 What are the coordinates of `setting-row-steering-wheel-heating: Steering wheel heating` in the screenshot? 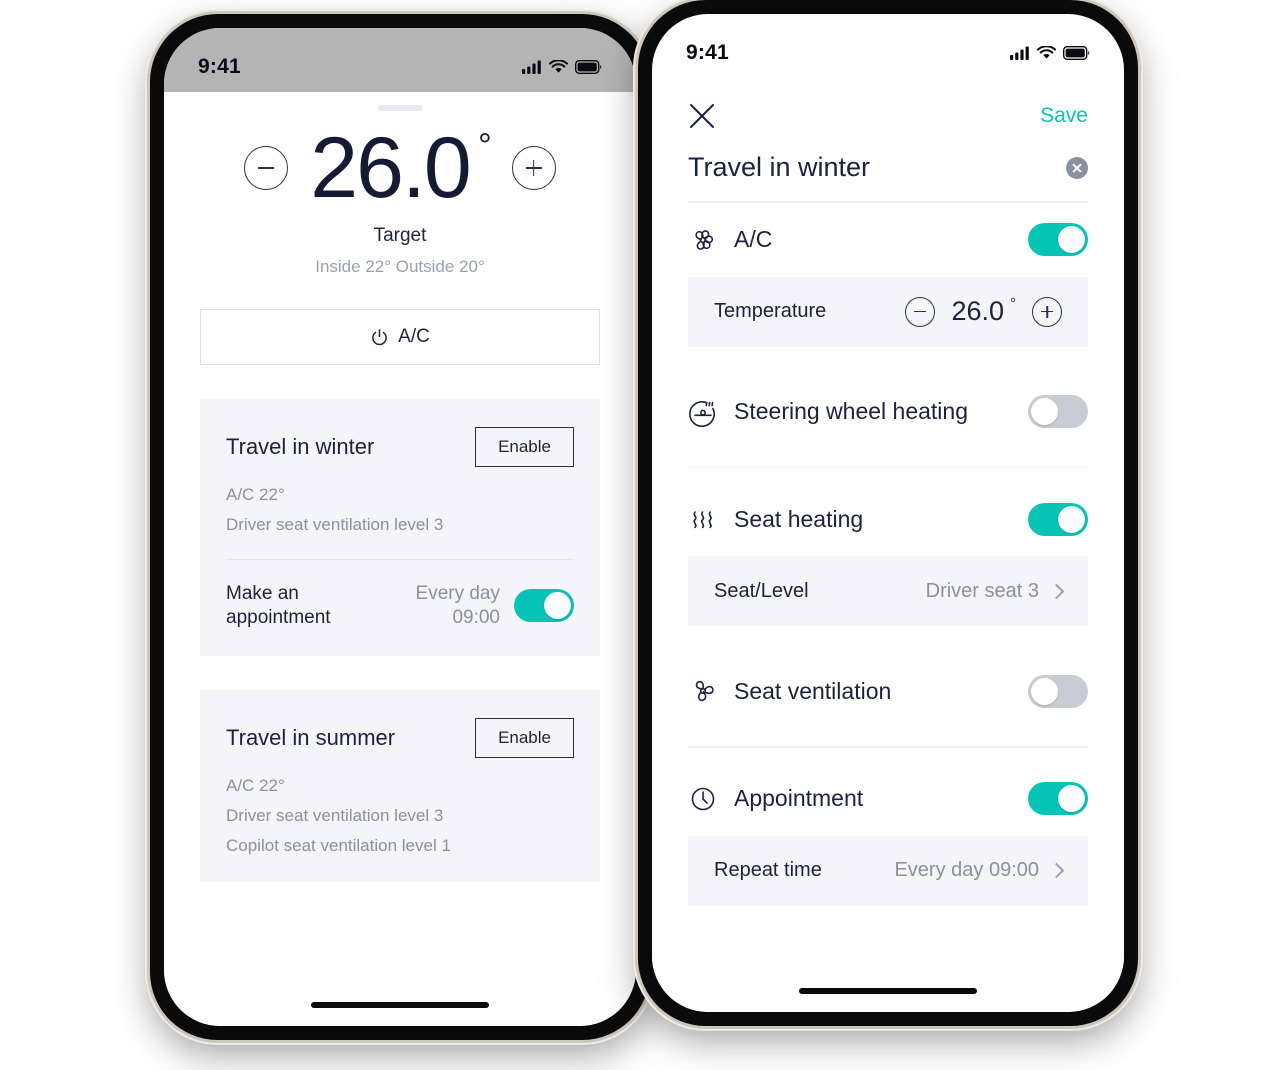 It's located at (888, 412).